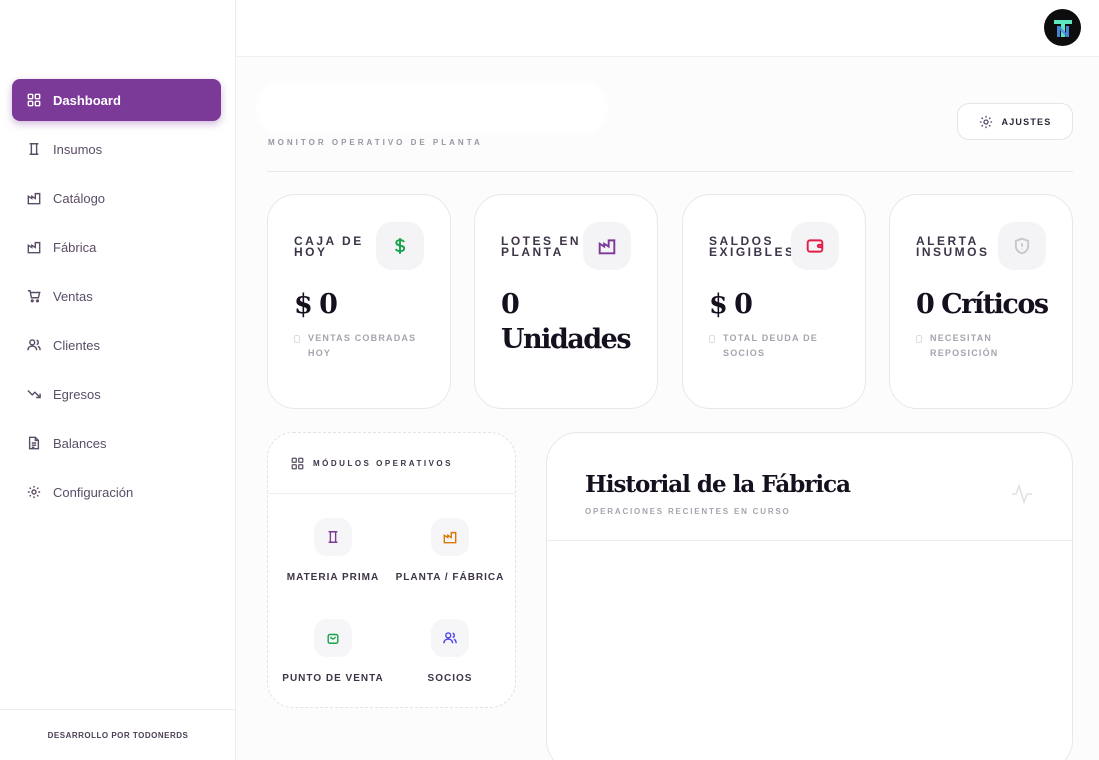 The image size is (1099, 760). Describe the element at coordinates (1022, 496) in the screenshot. I see `activity-icon` at that location.